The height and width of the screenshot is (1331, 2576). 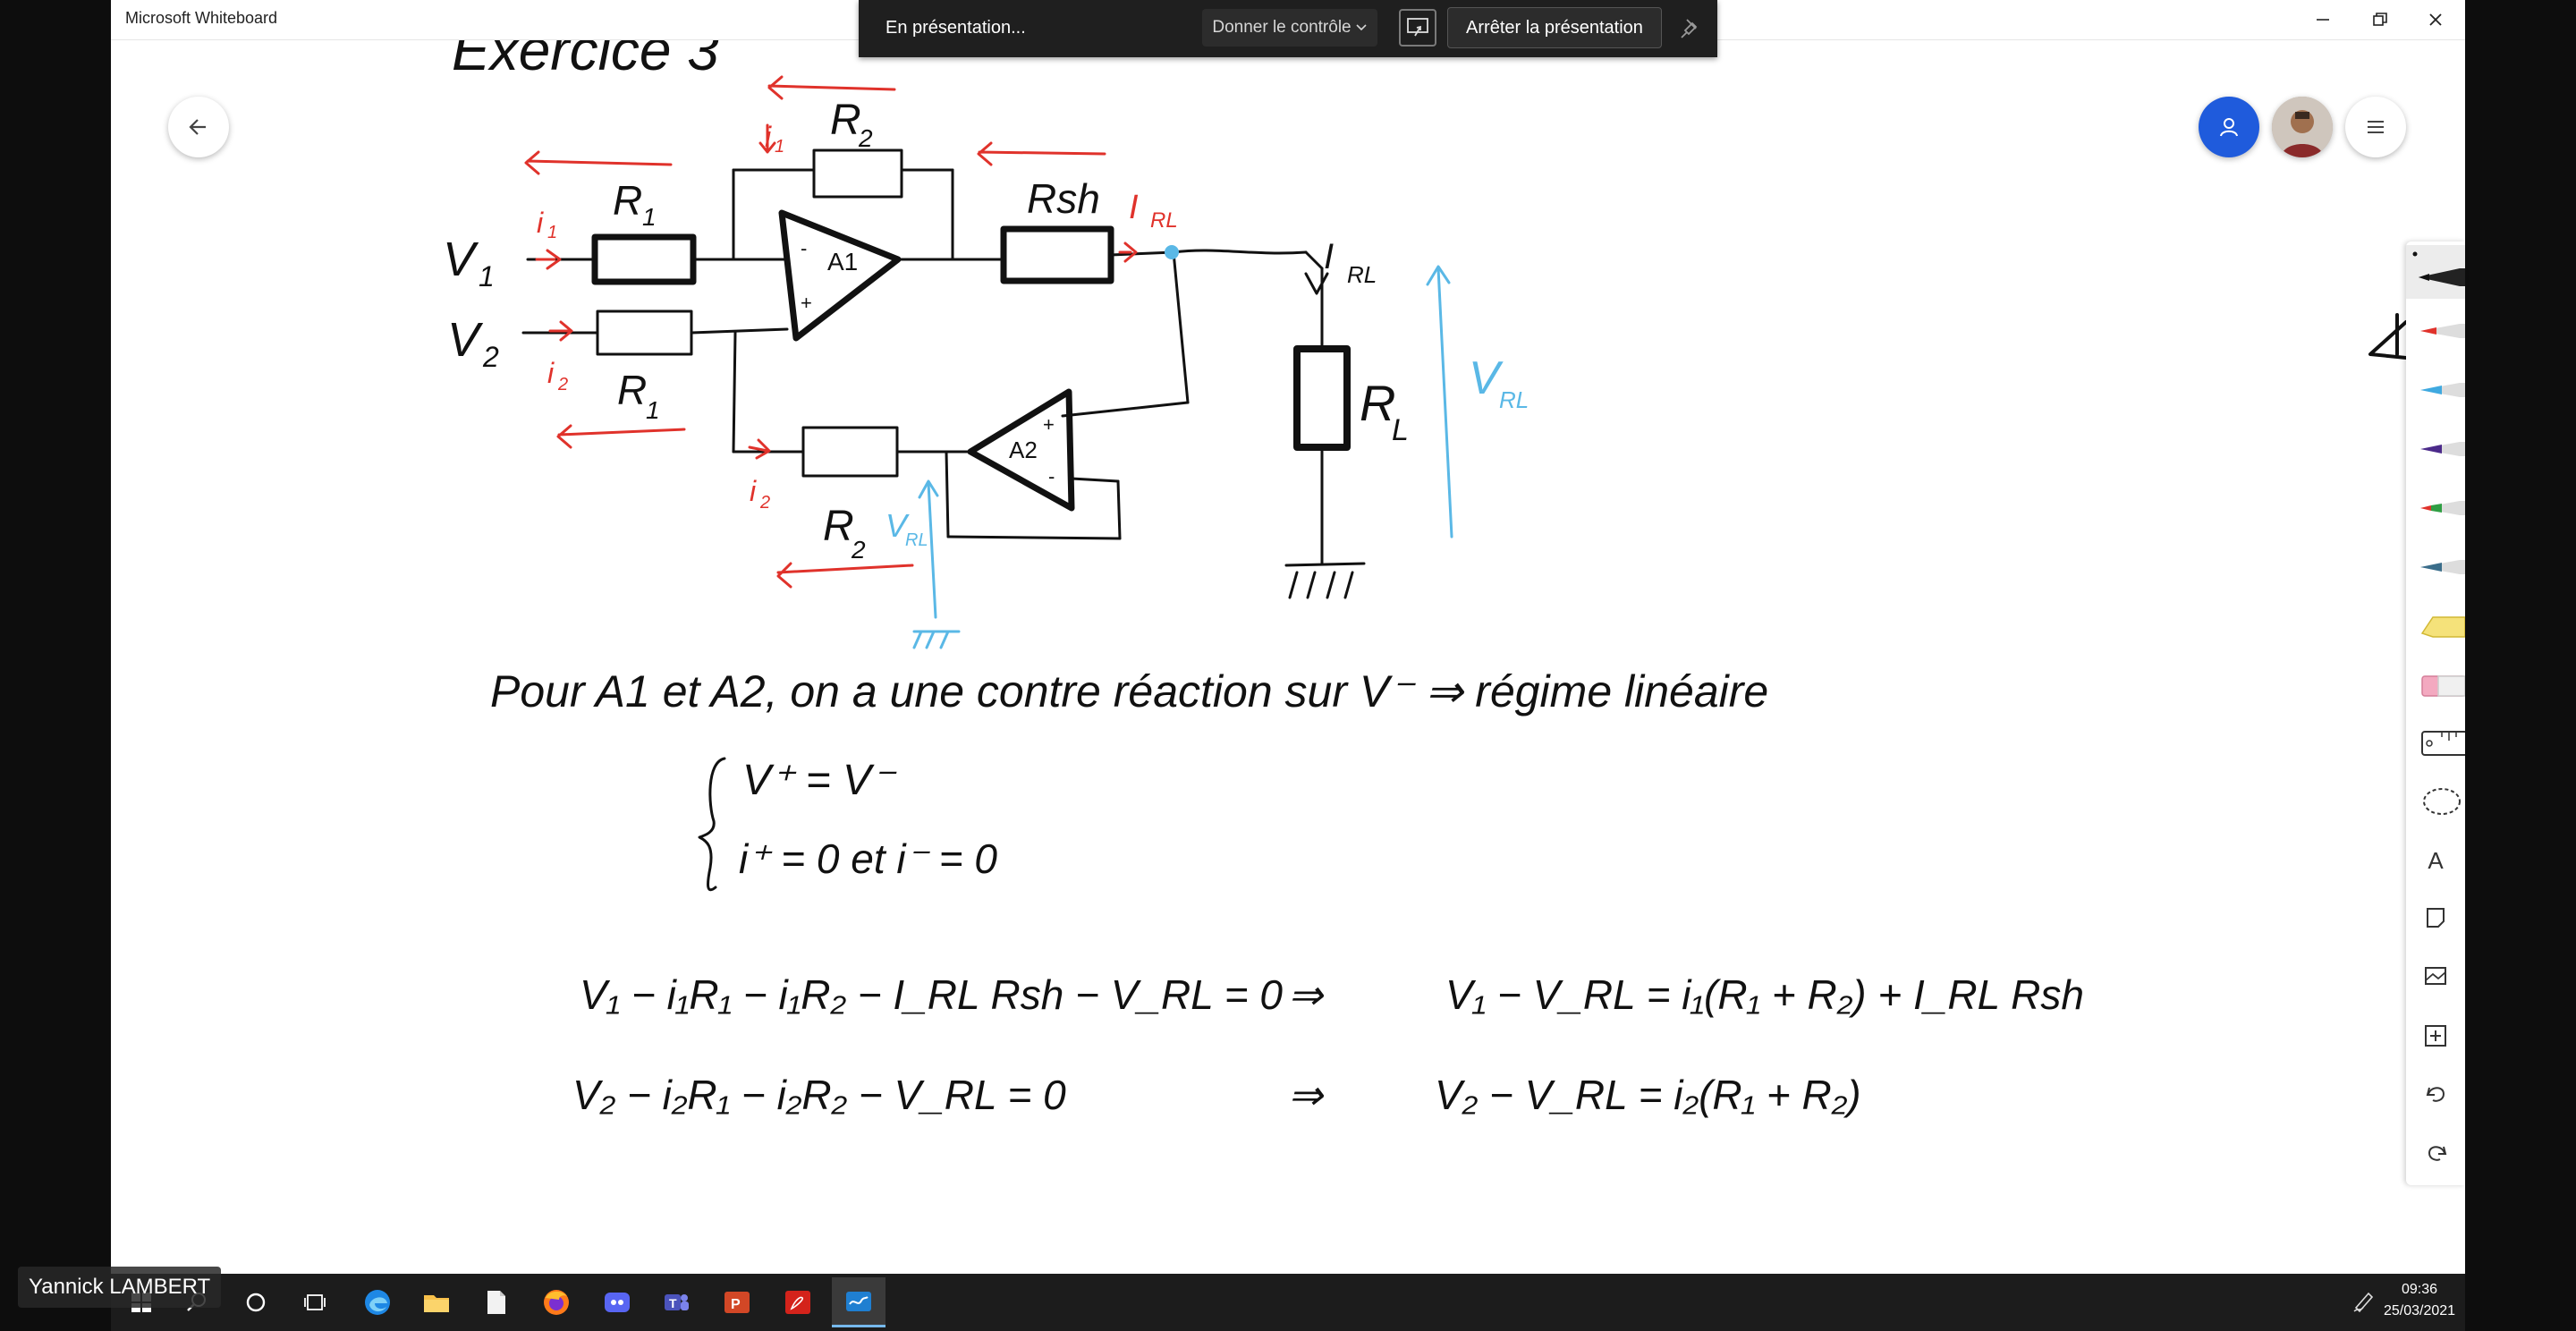 I want to click on pin-icon, so click(x=1690, y=29).